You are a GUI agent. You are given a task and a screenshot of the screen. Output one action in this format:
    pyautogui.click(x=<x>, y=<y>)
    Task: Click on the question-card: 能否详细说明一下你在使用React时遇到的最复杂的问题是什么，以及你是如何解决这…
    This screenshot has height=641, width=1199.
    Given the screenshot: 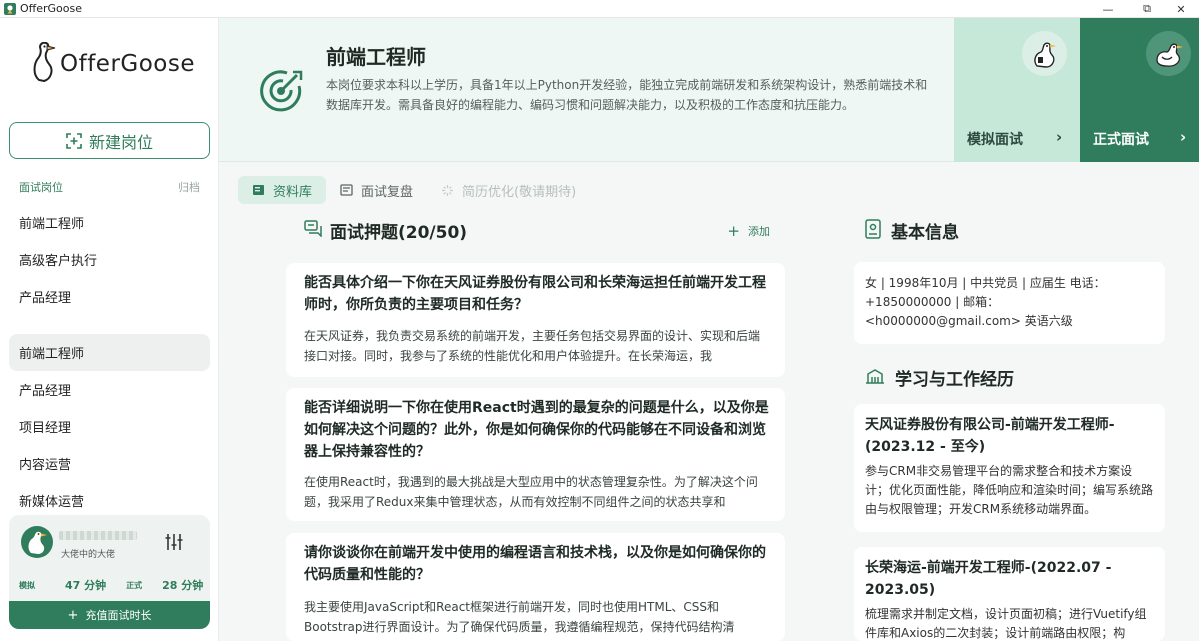 What is the action you would take?
    pyautogui.click(x=535, y=454)
    